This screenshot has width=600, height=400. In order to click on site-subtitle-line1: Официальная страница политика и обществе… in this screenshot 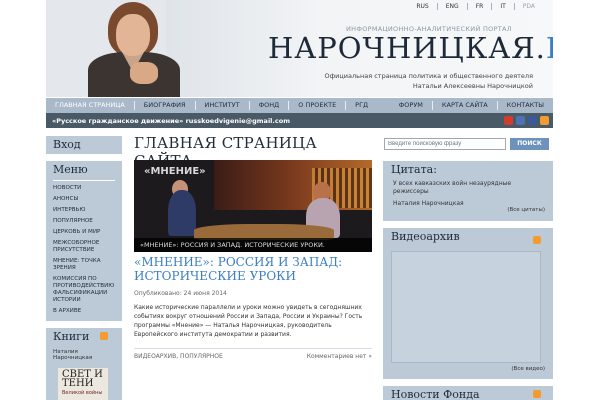, I will do `click(428, 76)`.